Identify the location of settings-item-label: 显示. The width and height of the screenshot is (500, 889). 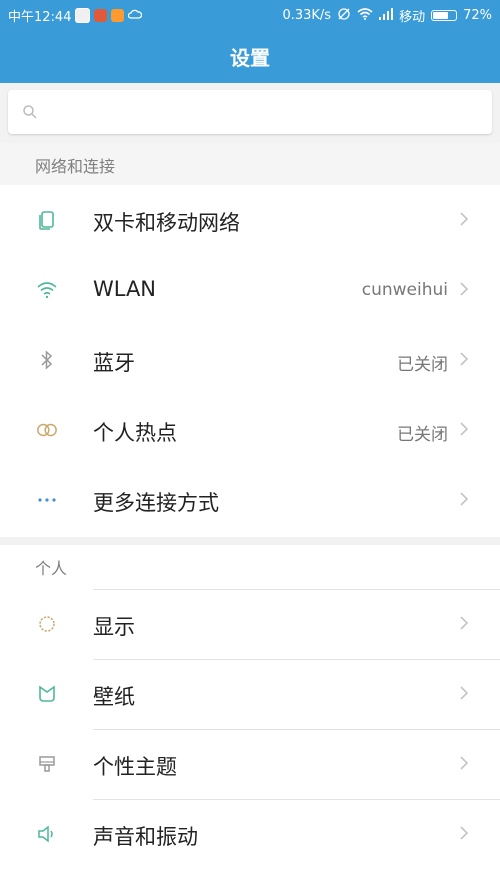
(114, 627).